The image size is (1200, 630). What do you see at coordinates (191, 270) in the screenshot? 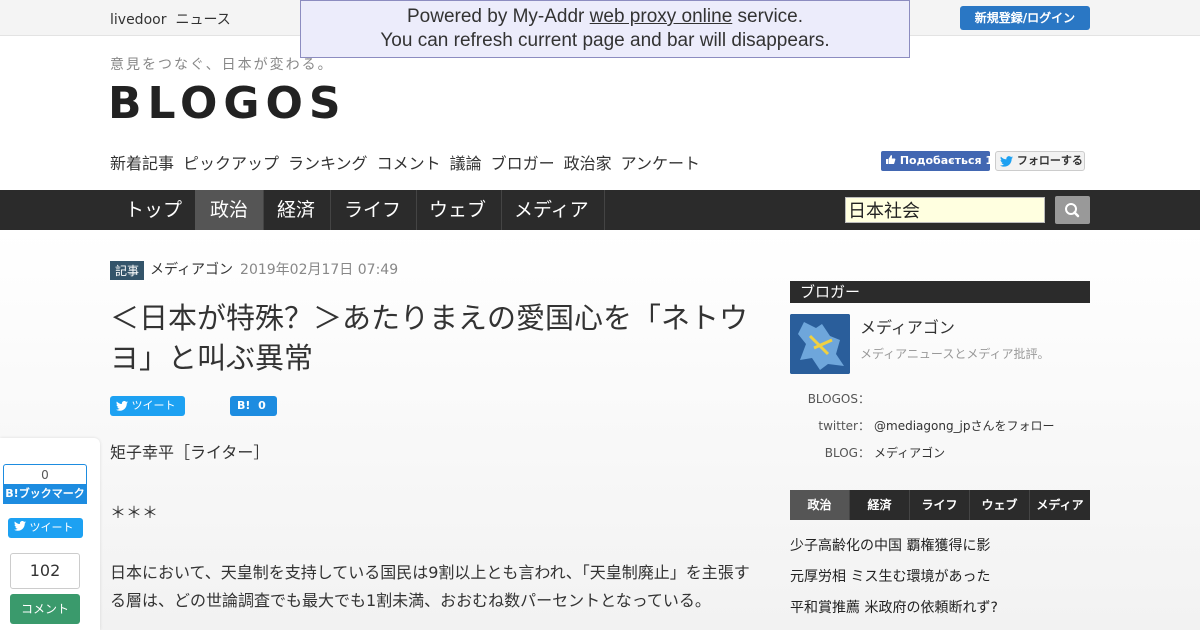
I see `article-author: メディアゴン` at bounding box center [191, 270].